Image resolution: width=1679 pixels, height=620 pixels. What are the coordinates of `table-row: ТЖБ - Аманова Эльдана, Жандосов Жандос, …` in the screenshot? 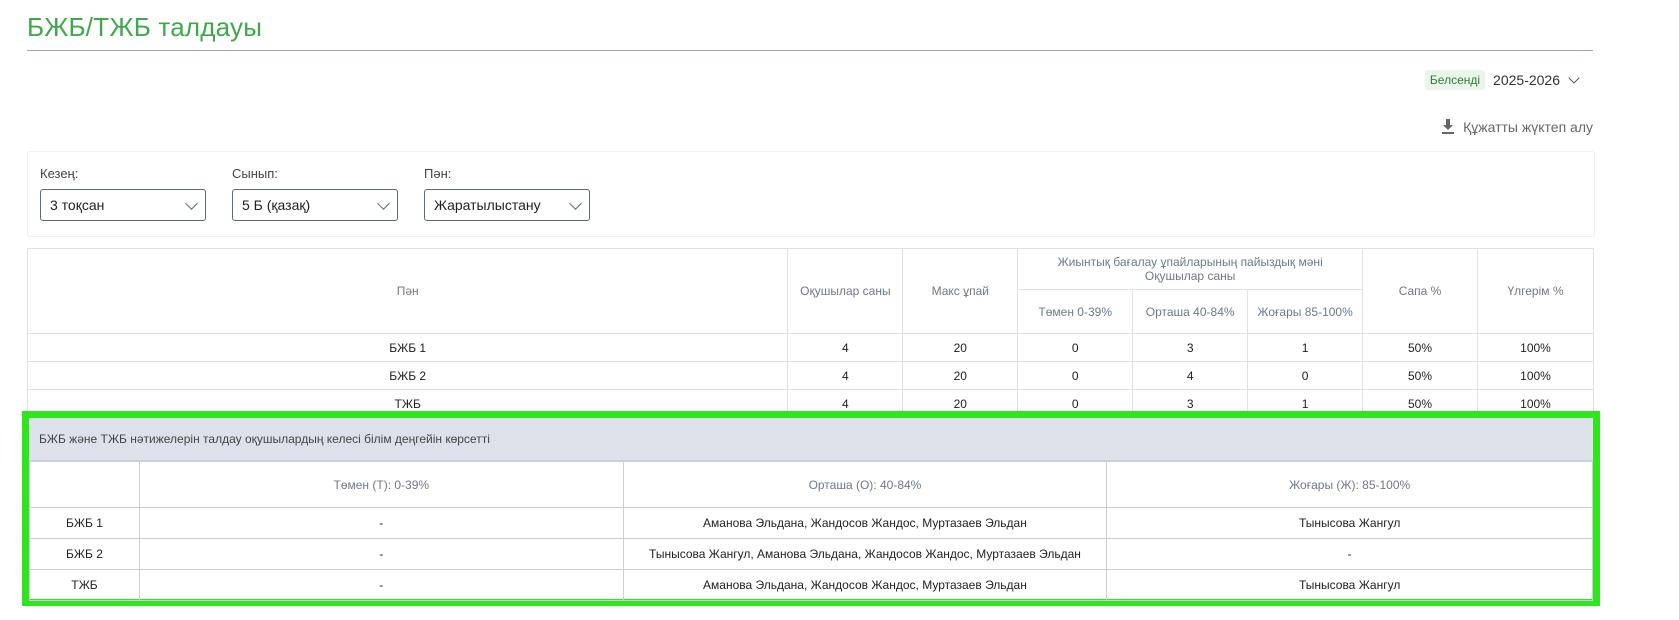 It's located at (811, 585).